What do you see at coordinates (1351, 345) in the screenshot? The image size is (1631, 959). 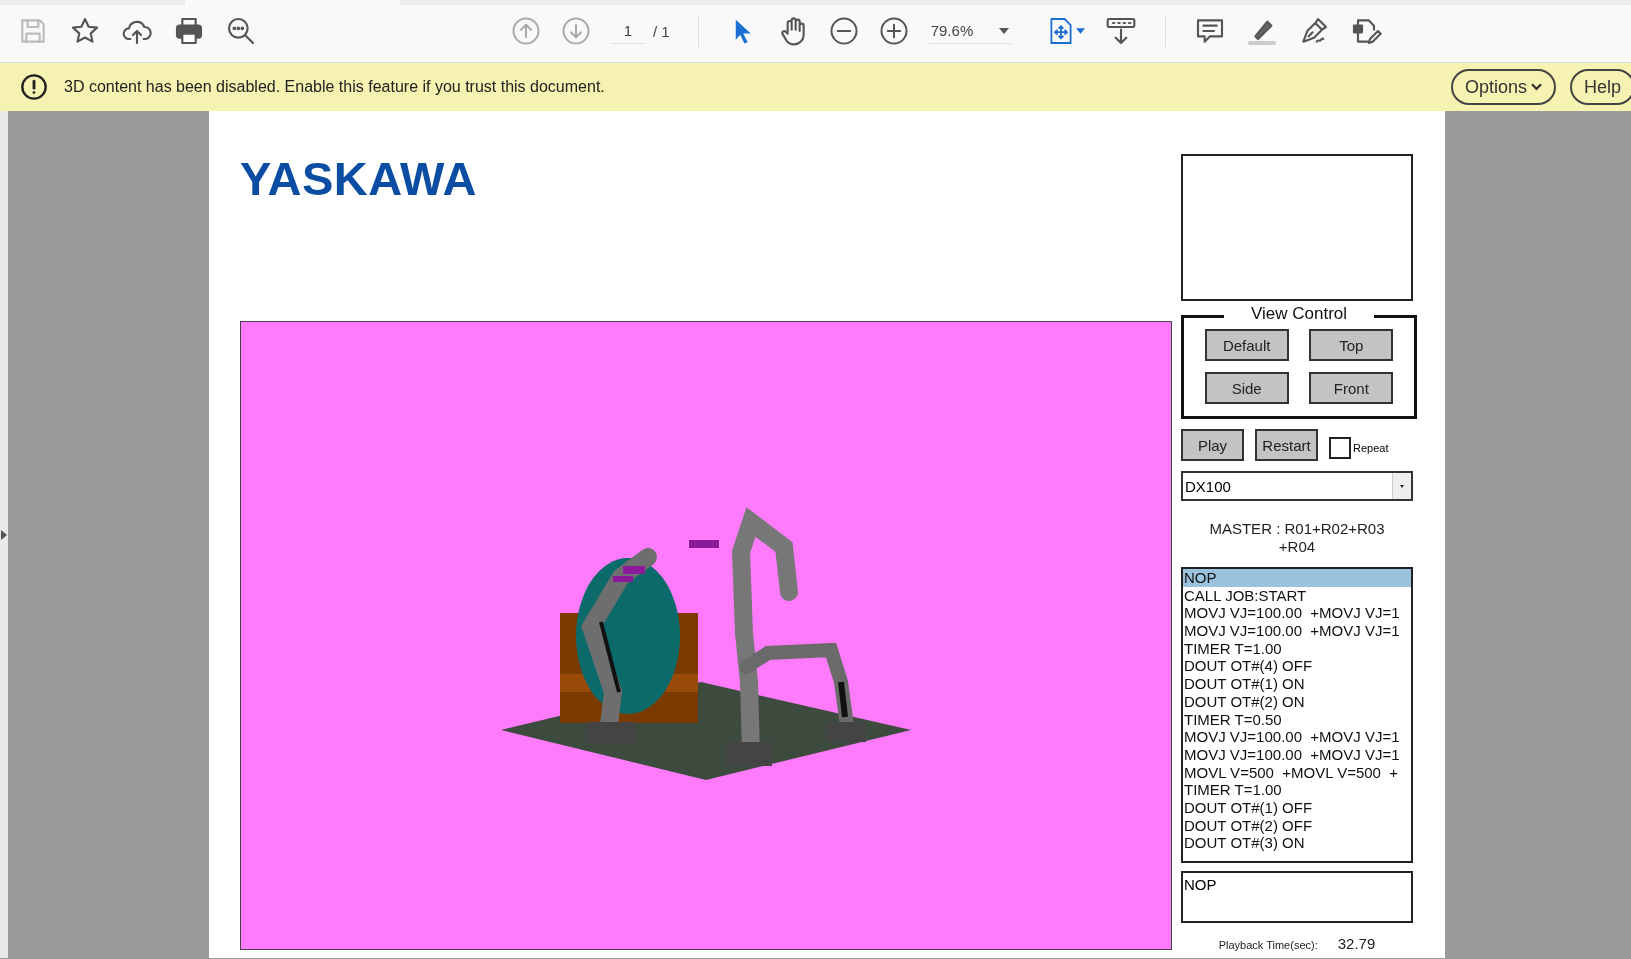 I see `view-button: Top` at bounding box center [1351, 345].